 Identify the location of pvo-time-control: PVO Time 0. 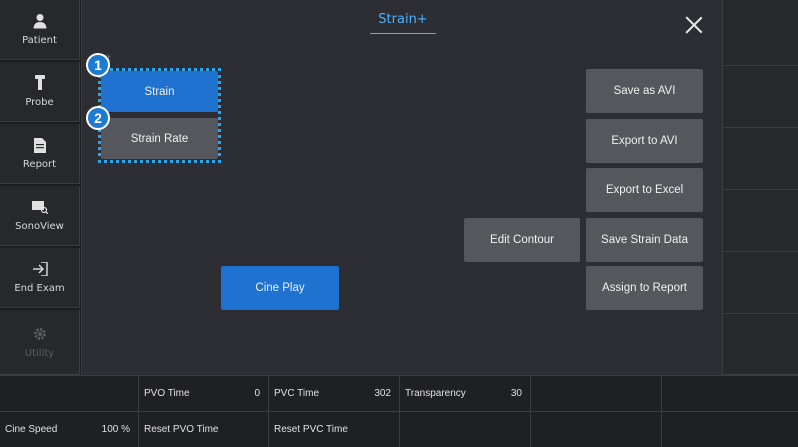
(204, 393).